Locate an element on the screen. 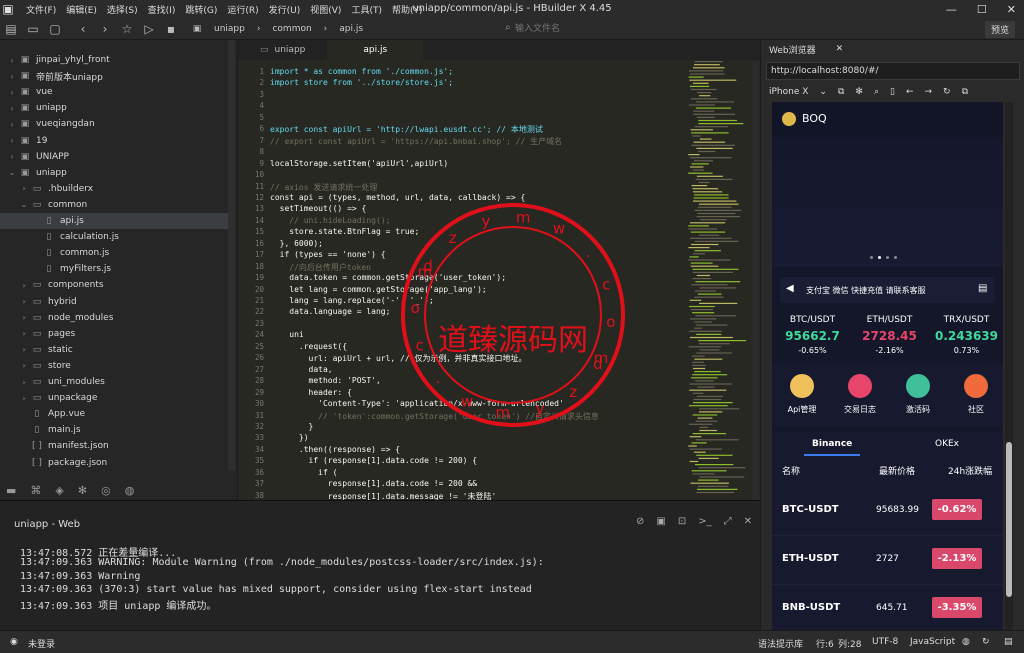  minimize-icon: — is located at coordinates (951, 9).